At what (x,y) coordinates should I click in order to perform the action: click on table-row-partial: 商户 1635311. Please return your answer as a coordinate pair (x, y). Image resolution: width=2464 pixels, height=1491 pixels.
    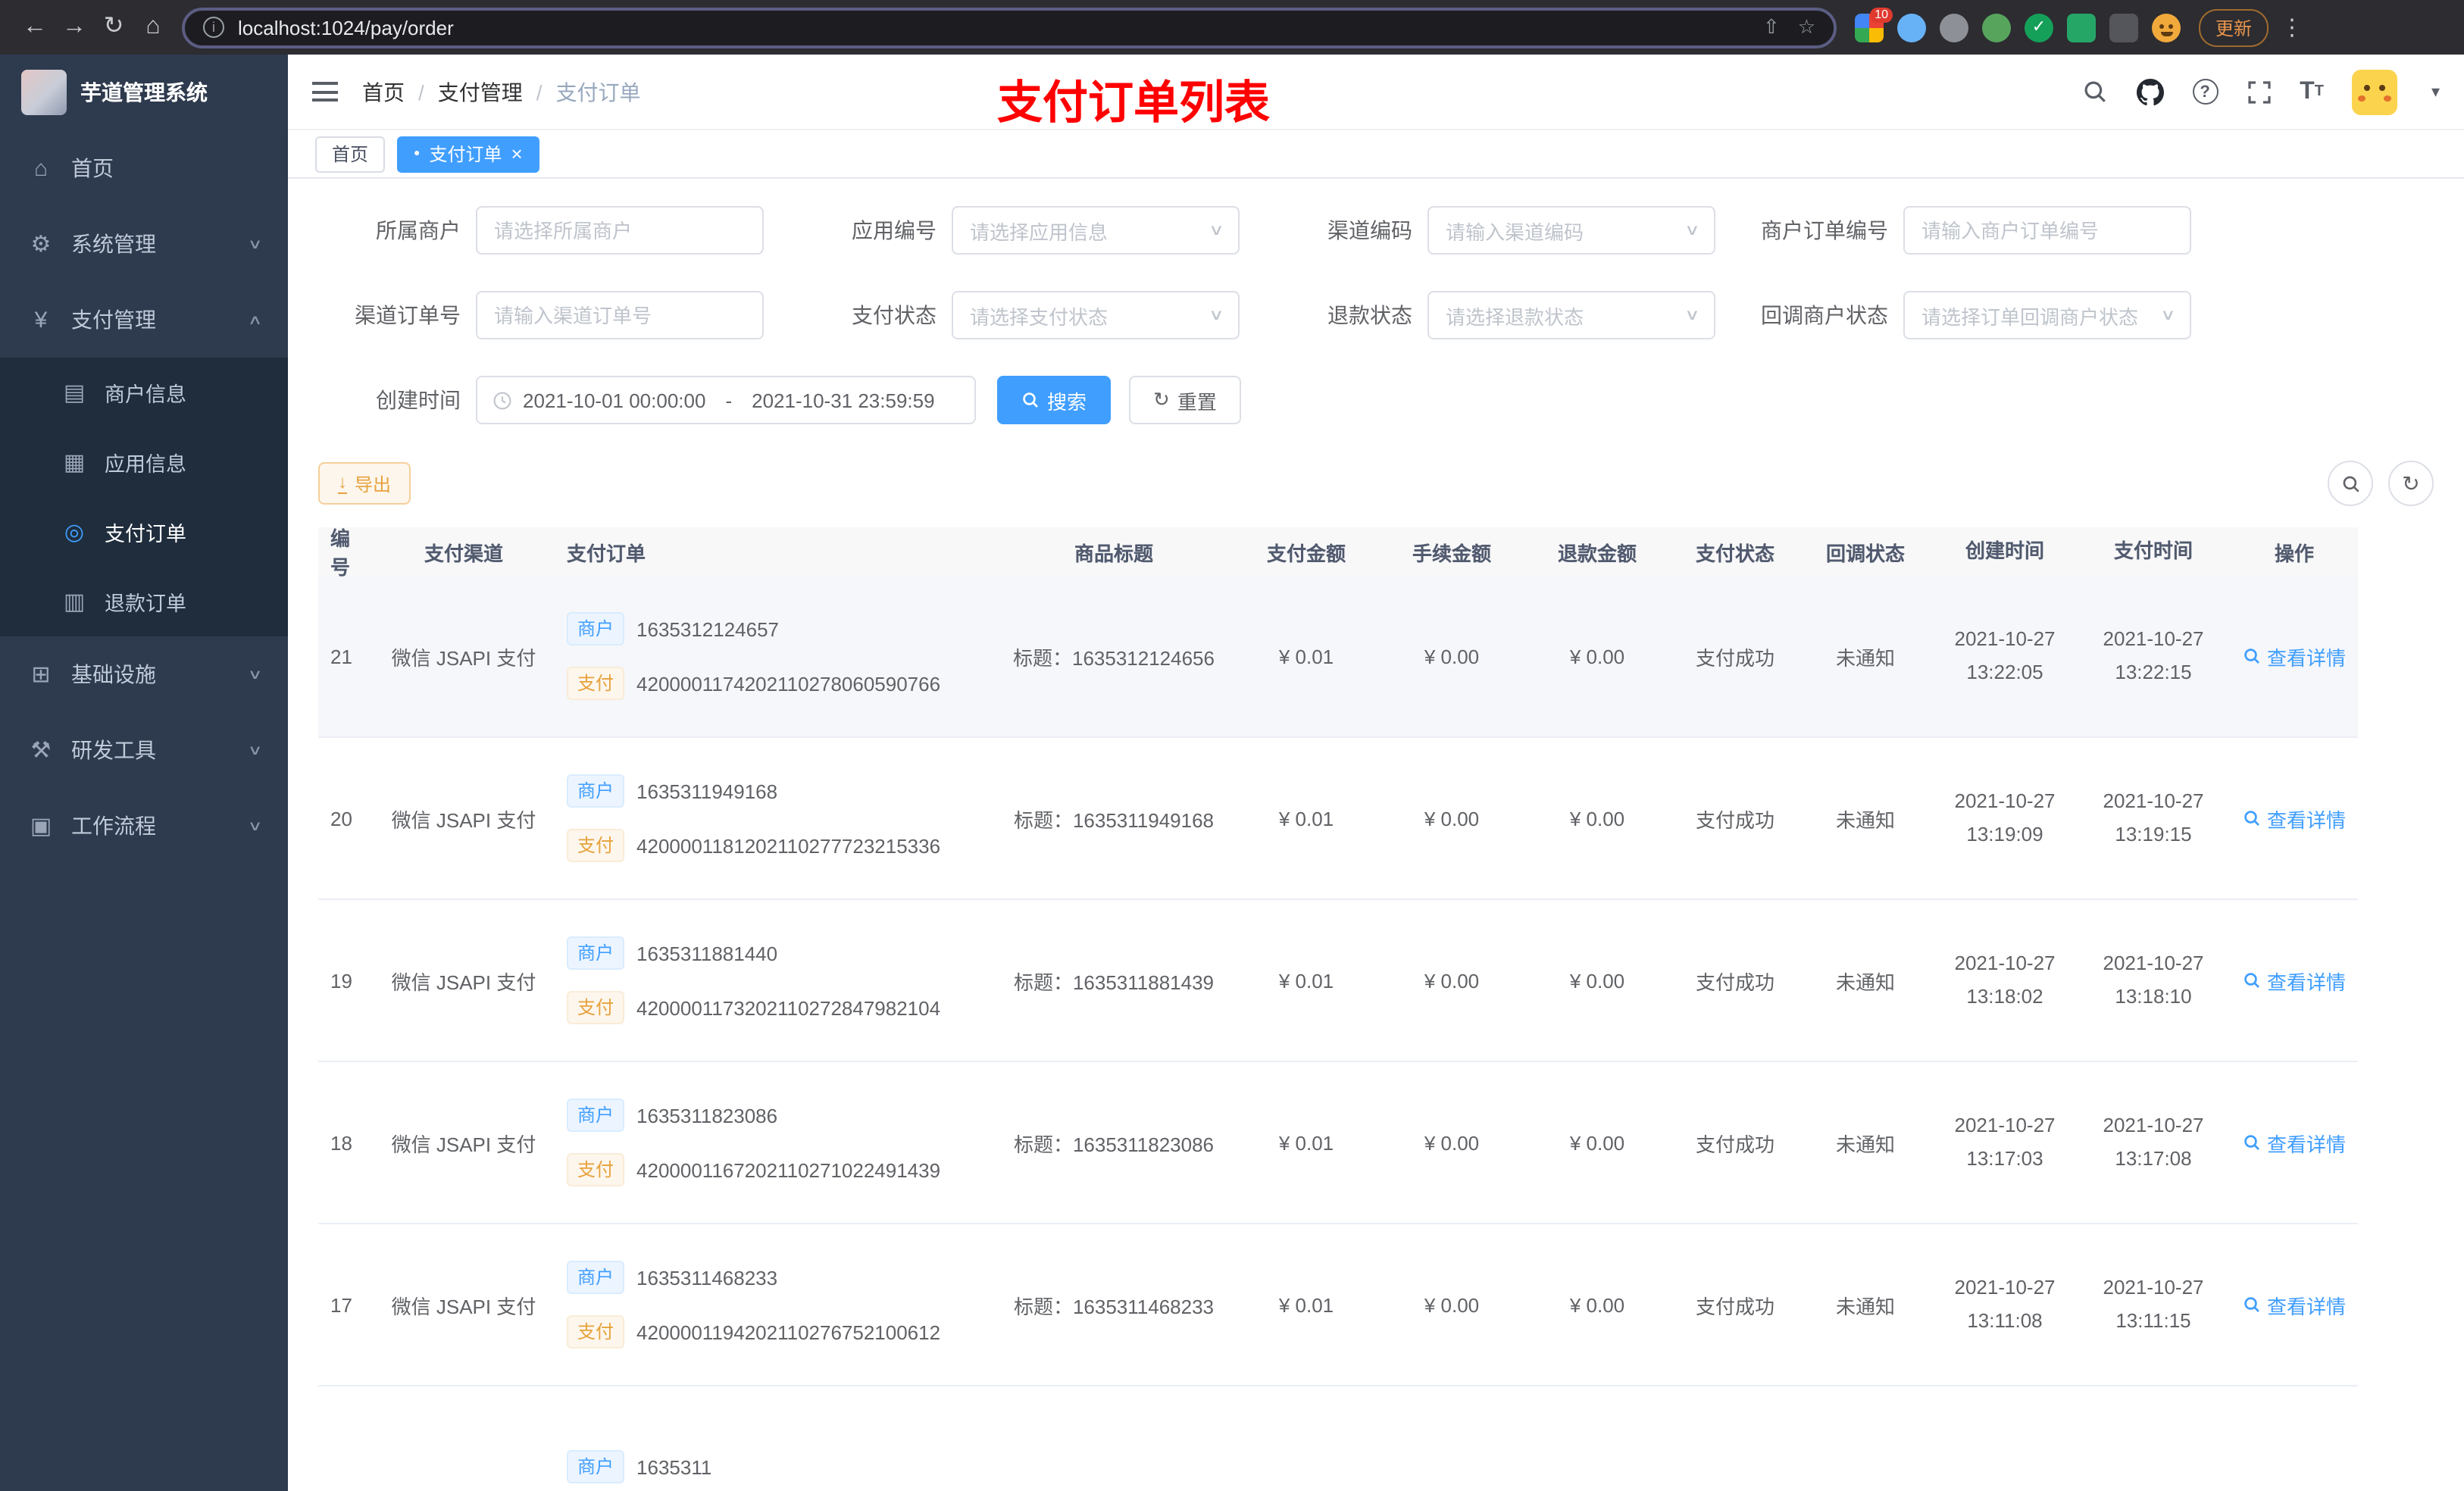
    Looking at the image, I should click on (1338, 1438).